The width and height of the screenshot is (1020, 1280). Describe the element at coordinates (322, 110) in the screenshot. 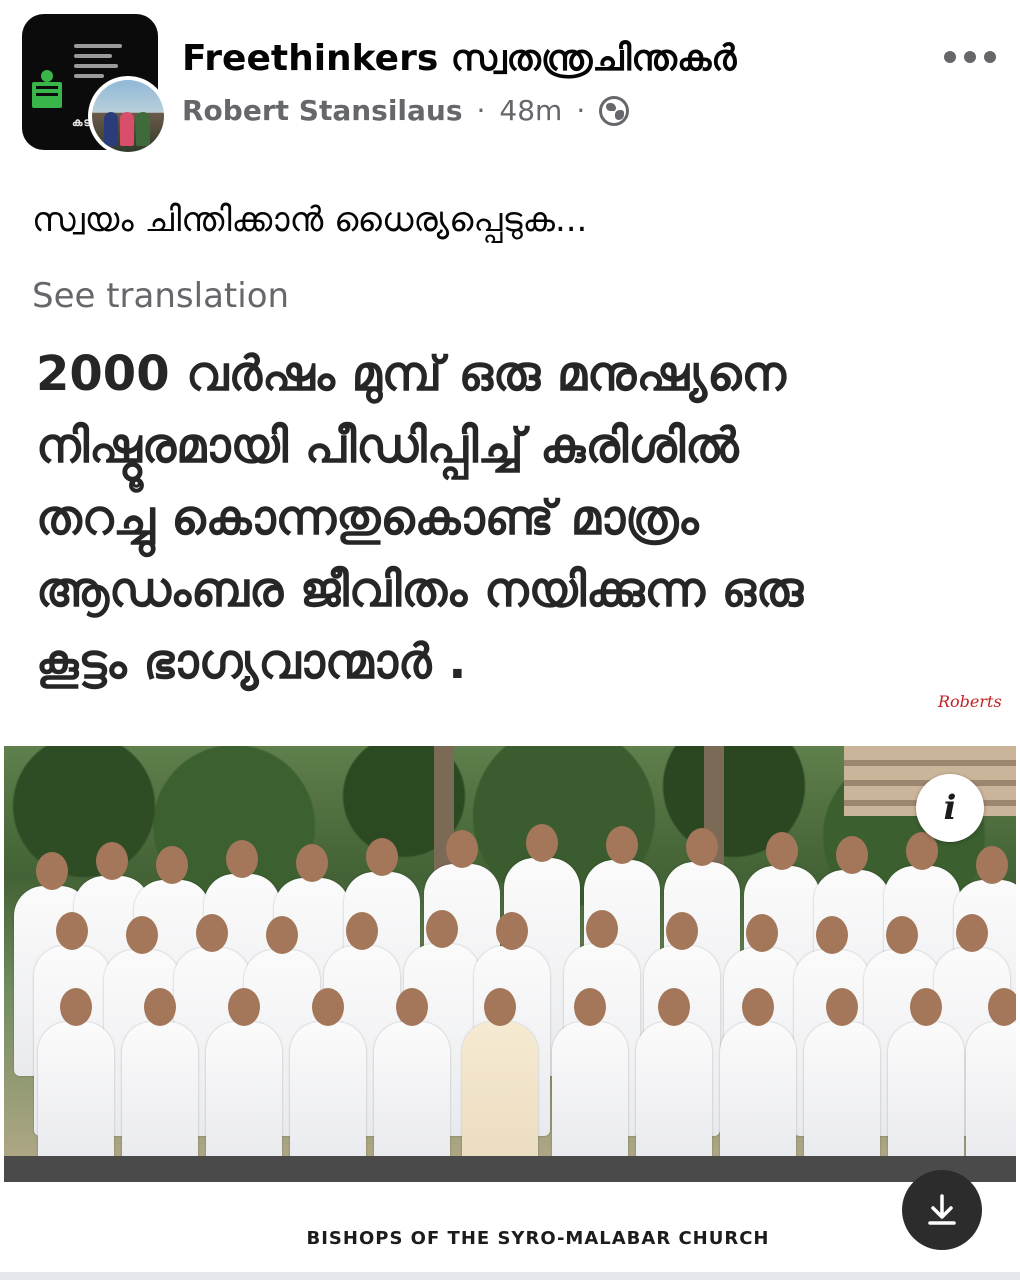

I see `author-name: Robert Stansilaus` at that location.